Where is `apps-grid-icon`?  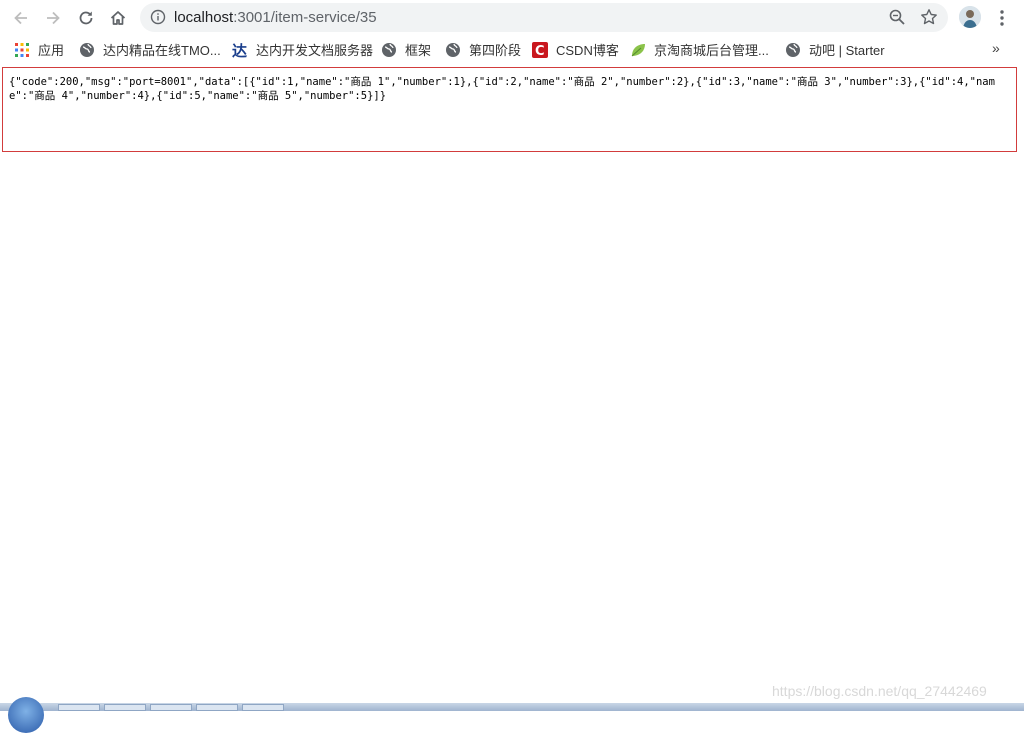 apps-grid-icon is located at coordinates (22, 49).